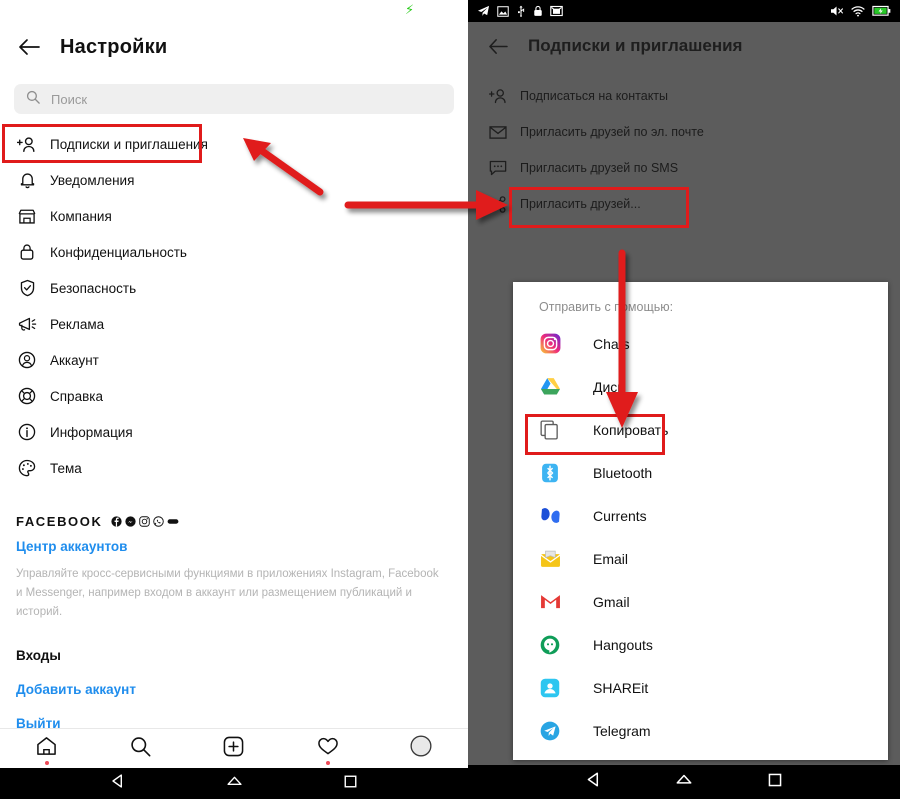 Image resolution: width=900 pixels, height=799 pixels. Describe the element at coordinates (700, 644) in the screenshot. I see `share-option-hangouts: Hangouts` at that location.